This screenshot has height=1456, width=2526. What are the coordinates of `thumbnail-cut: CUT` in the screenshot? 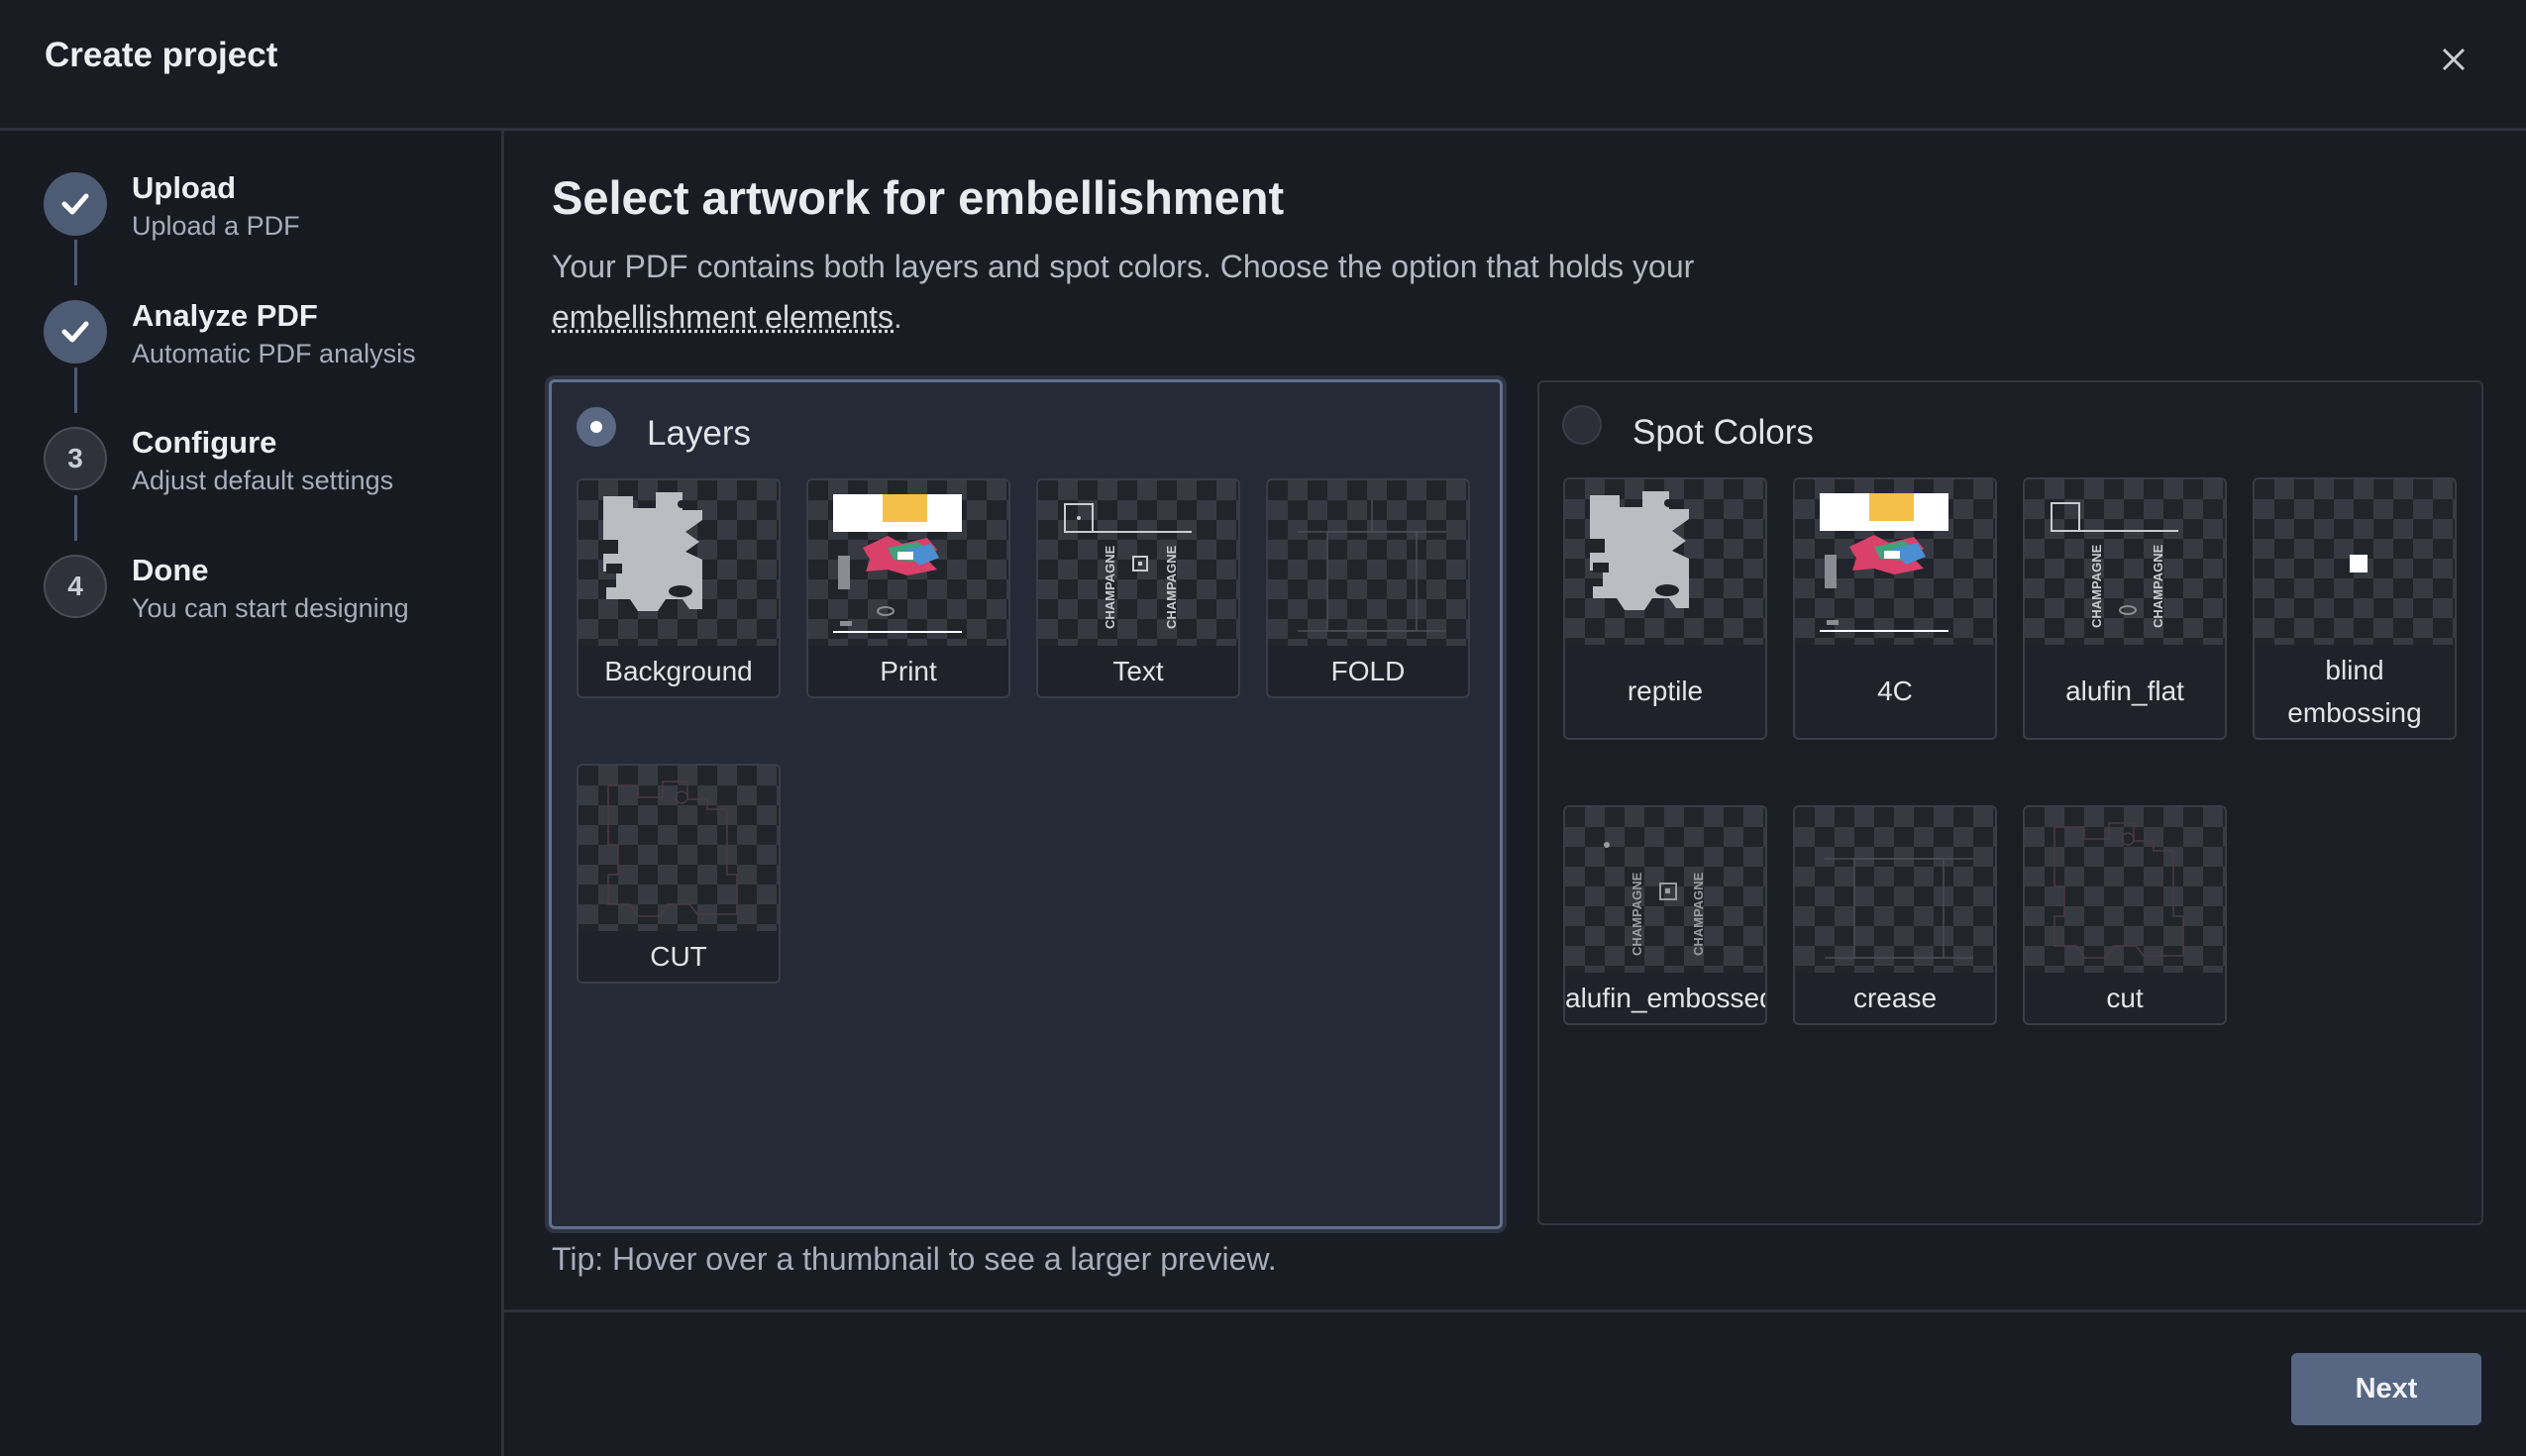 It's located at (679, 874).